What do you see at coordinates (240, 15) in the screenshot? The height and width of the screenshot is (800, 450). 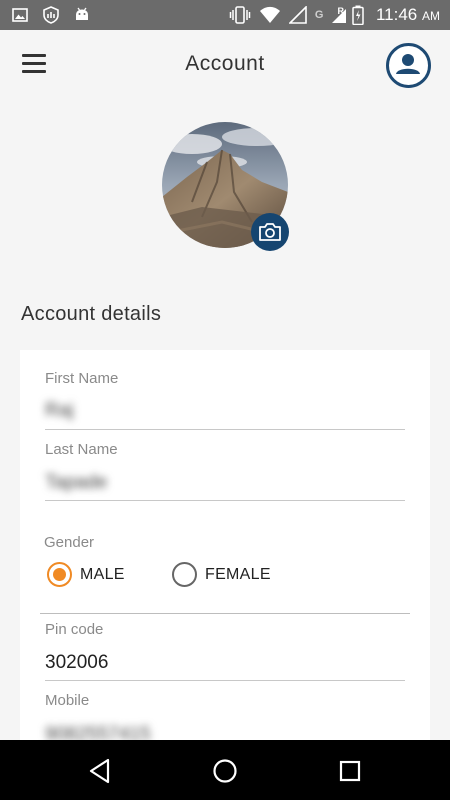 I see `vibrate-icon` at bounding box center [240, 15].